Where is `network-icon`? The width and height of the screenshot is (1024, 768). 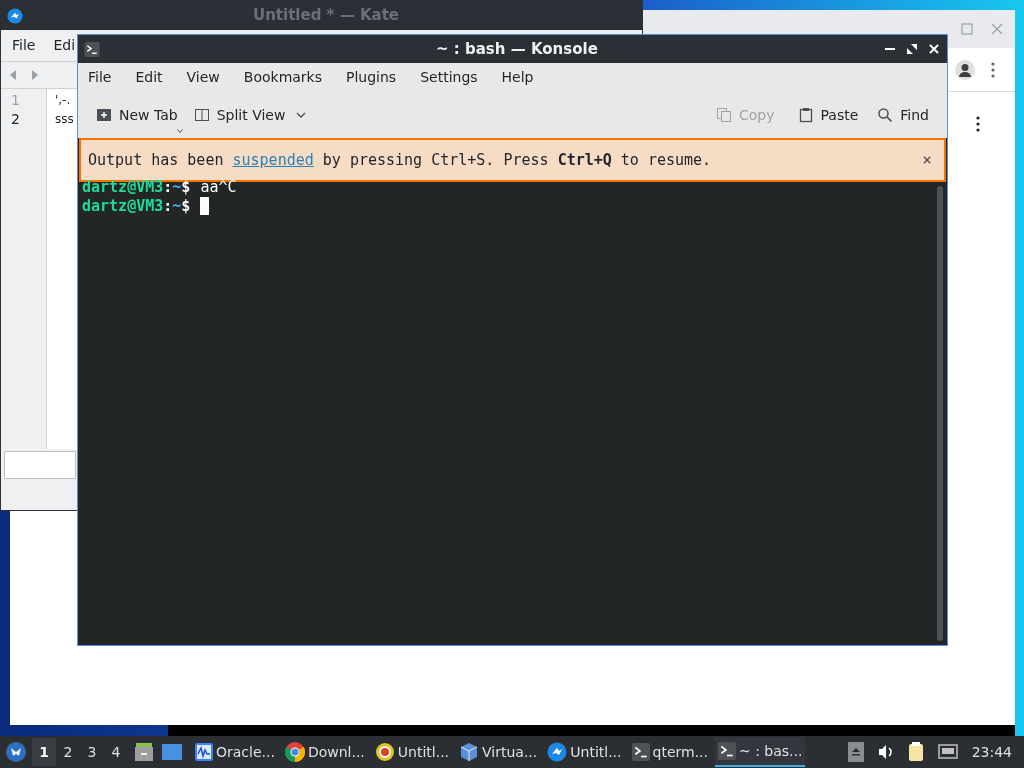
network-icon is located at coordinates (947, 752).